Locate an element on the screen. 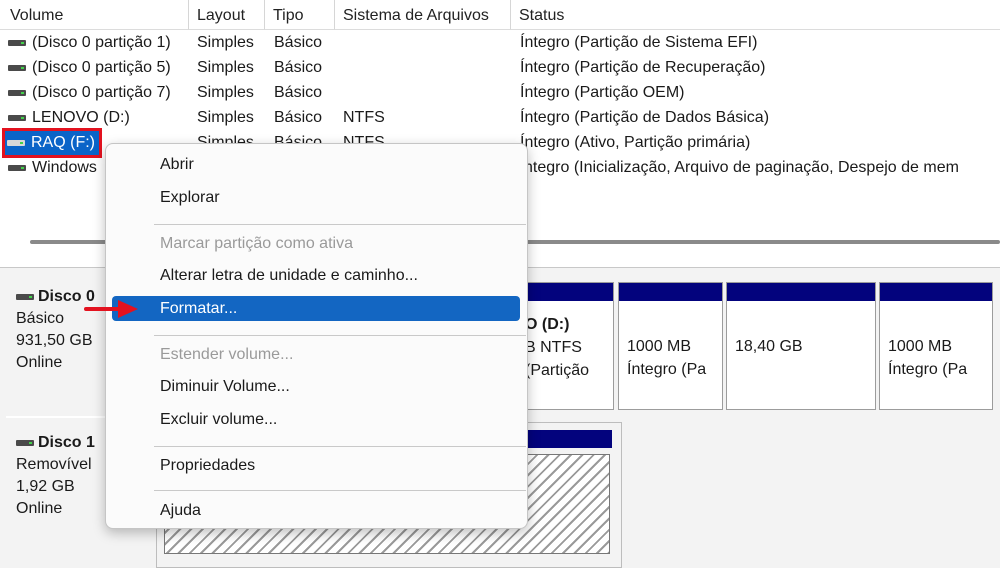  partition-1000mb-a: 1000 MB Íntegro (Pa is located at coordinates (670, 346).